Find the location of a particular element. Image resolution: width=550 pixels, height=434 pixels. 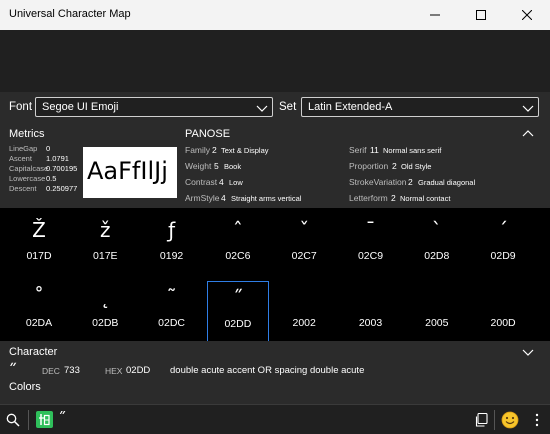

character-code: 02C7 is located at coordinates (304, 256).